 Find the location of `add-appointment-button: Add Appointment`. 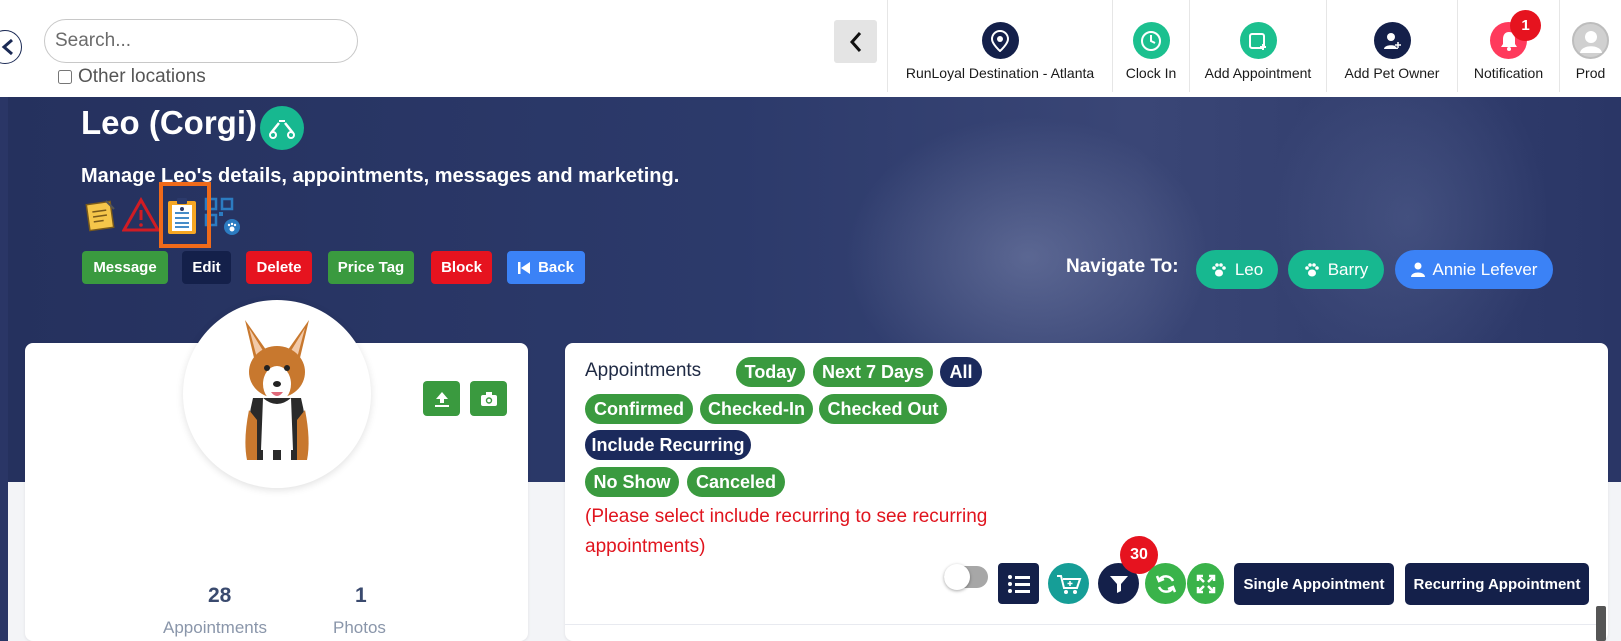

add-appointment-button: Add Appointment is located at coordinates (1257, 46).